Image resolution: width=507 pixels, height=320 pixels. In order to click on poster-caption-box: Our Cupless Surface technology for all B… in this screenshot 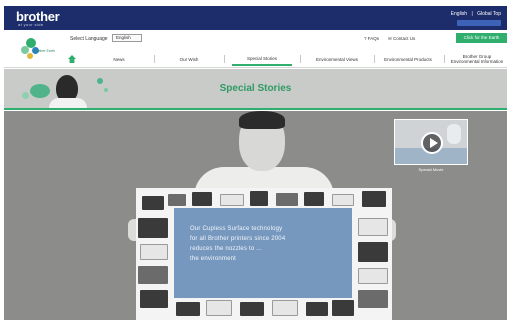, I will do `click(263, 253)`.